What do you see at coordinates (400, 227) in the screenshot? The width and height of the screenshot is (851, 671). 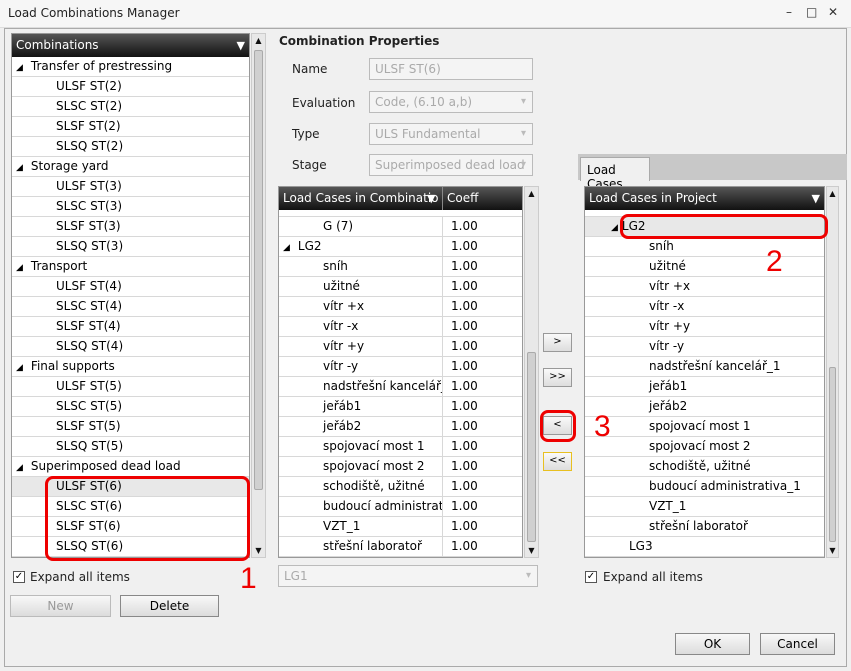 I see `combination-load-case-row: G (7) 1.00` at bounding box center [400, 227].